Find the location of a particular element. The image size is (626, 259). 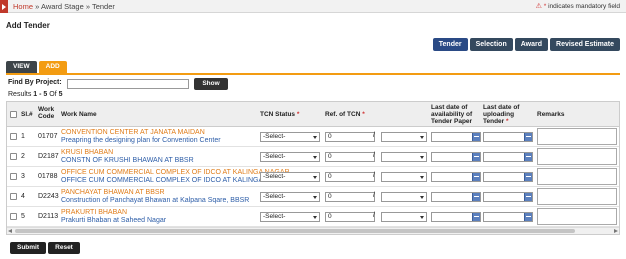

row-work-title-link: PRAKURTI BHABAN is located at coordinates (94, 212).